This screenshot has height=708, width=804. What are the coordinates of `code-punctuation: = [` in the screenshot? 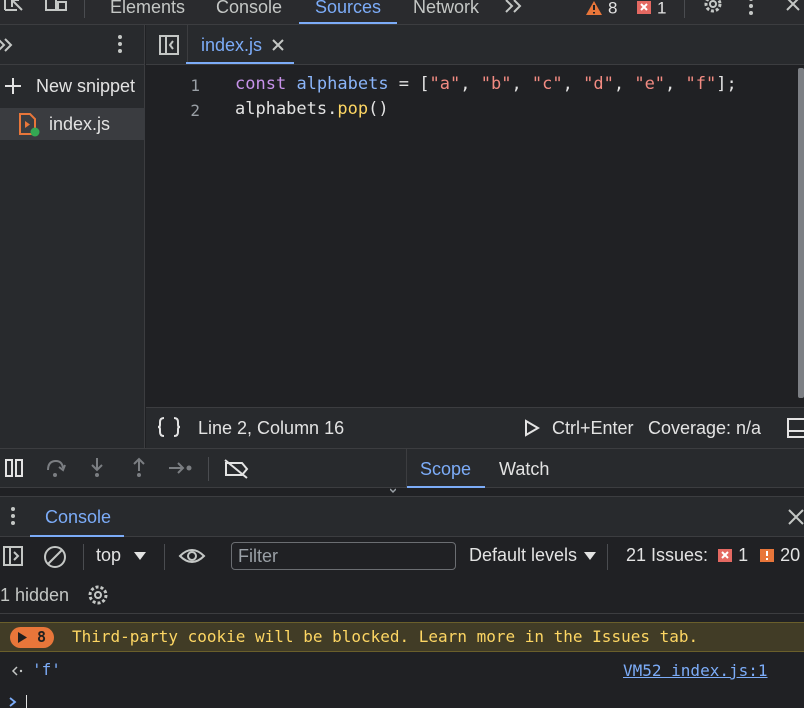 It's located at (409, 84).